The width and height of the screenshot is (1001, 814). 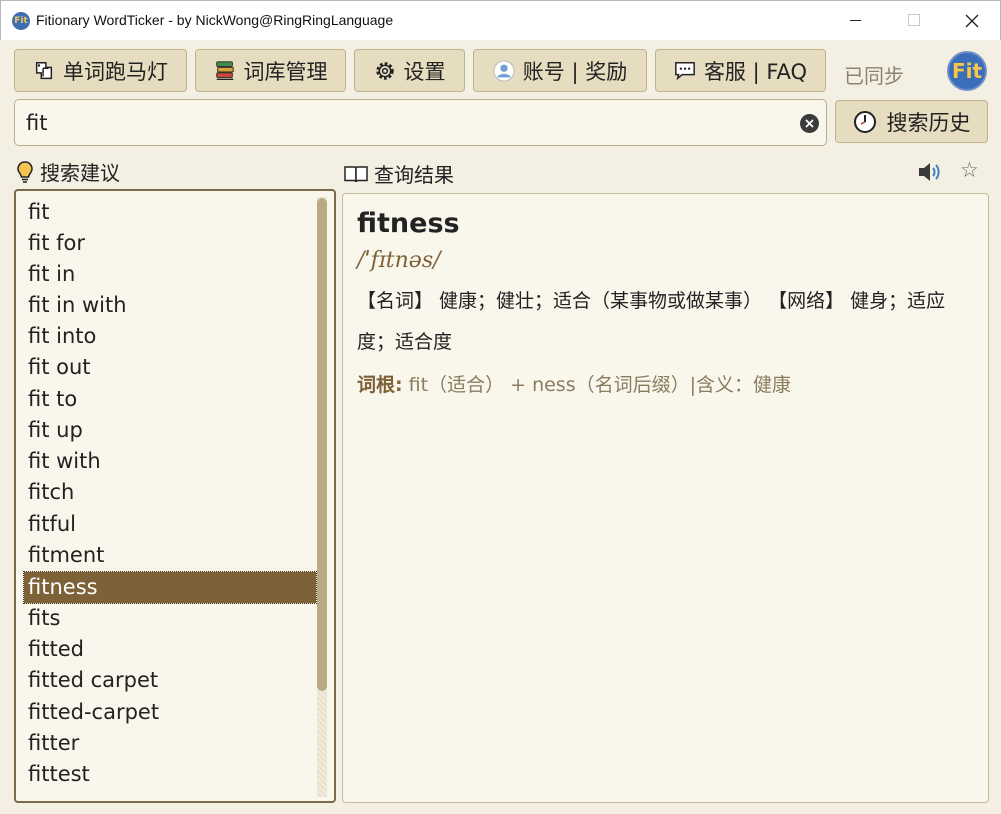 I want to click on close-icon, so click(x=972, y=21).